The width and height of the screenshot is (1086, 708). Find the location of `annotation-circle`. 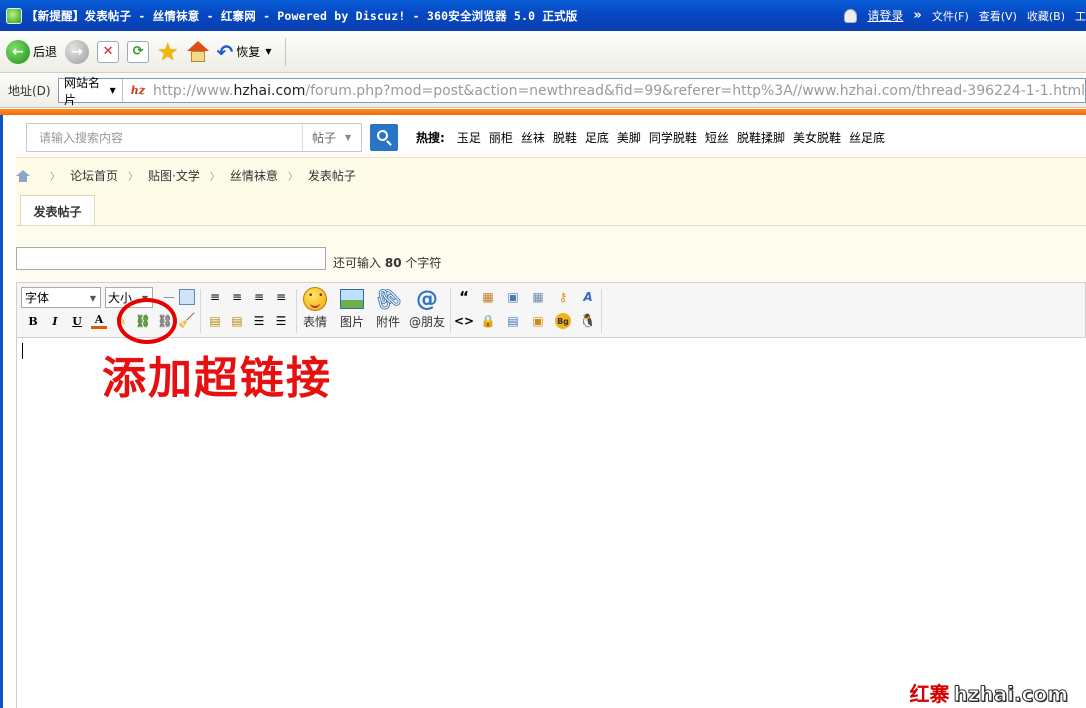

annotation-circle is located at coordinates (147, 321).